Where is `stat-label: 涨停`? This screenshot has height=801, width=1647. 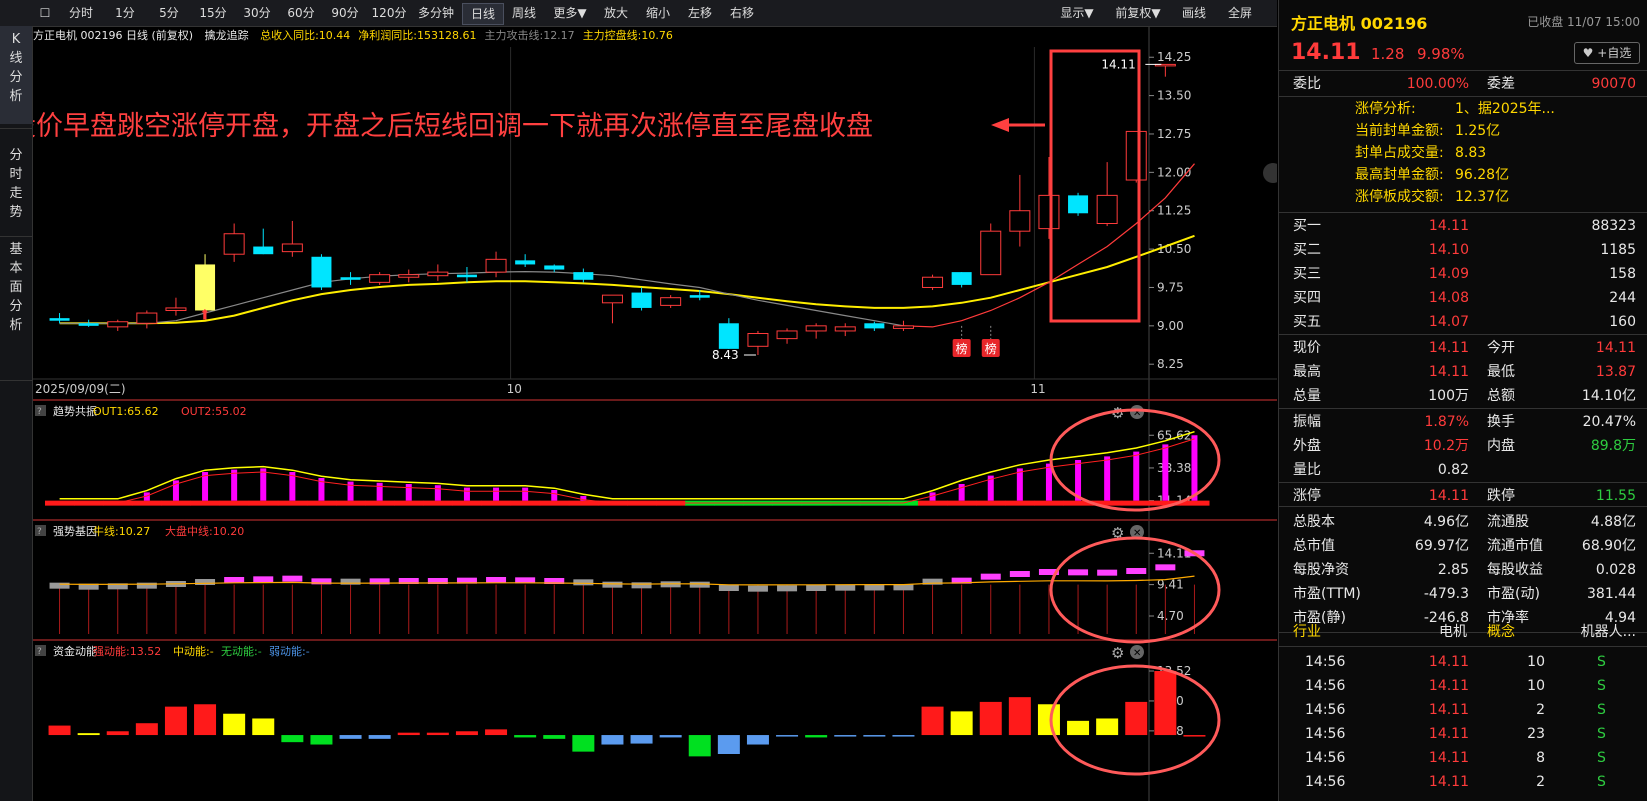
stat-label: 涨停 is located at coordinates (1307, 496).